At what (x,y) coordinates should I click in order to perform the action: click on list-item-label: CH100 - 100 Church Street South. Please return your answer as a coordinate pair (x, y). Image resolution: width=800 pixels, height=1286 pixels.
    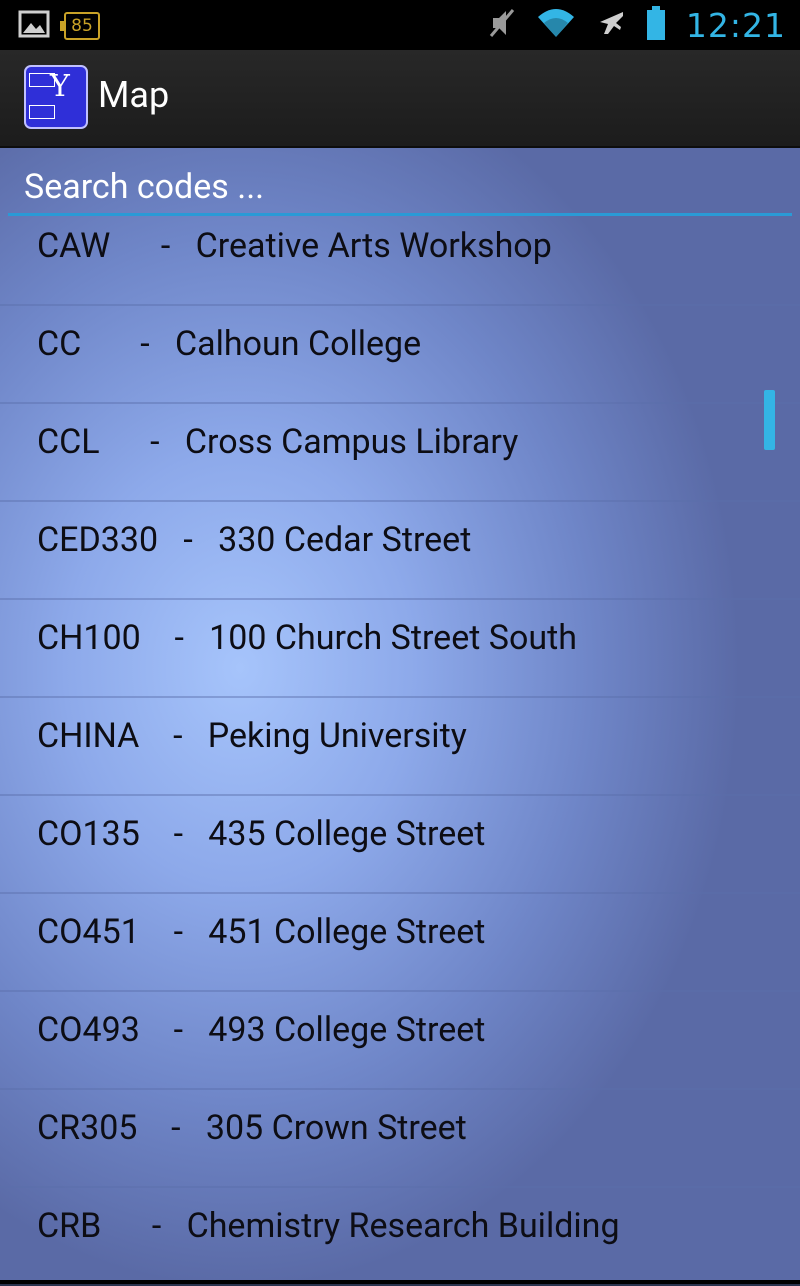
    Looking at the image, I should click on (307, 638).